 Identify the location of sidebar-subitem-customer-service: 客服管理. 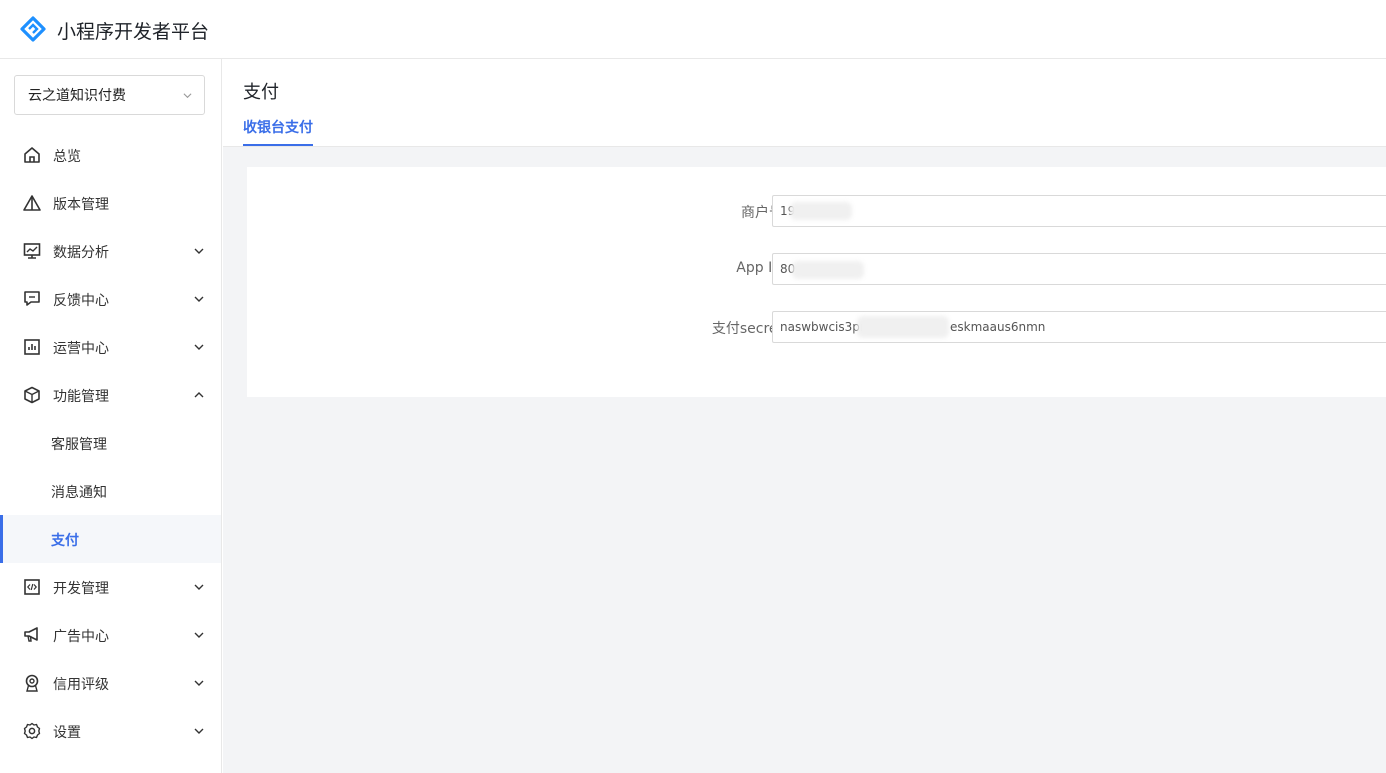
(110, 443).